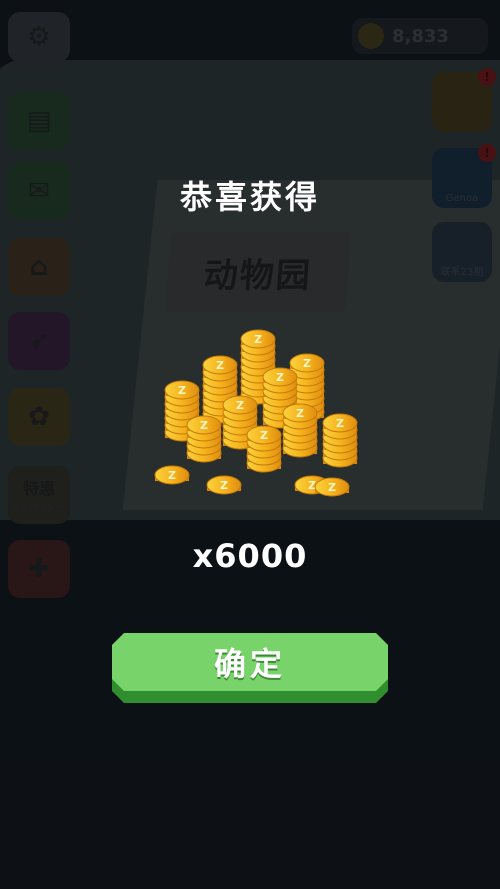 The width and height of the screenshot is (500, 889). What do you see at coordinates (250, 556) in the screenshot?
I see `reward-amount: x6000` at bounding box center [250, 556].